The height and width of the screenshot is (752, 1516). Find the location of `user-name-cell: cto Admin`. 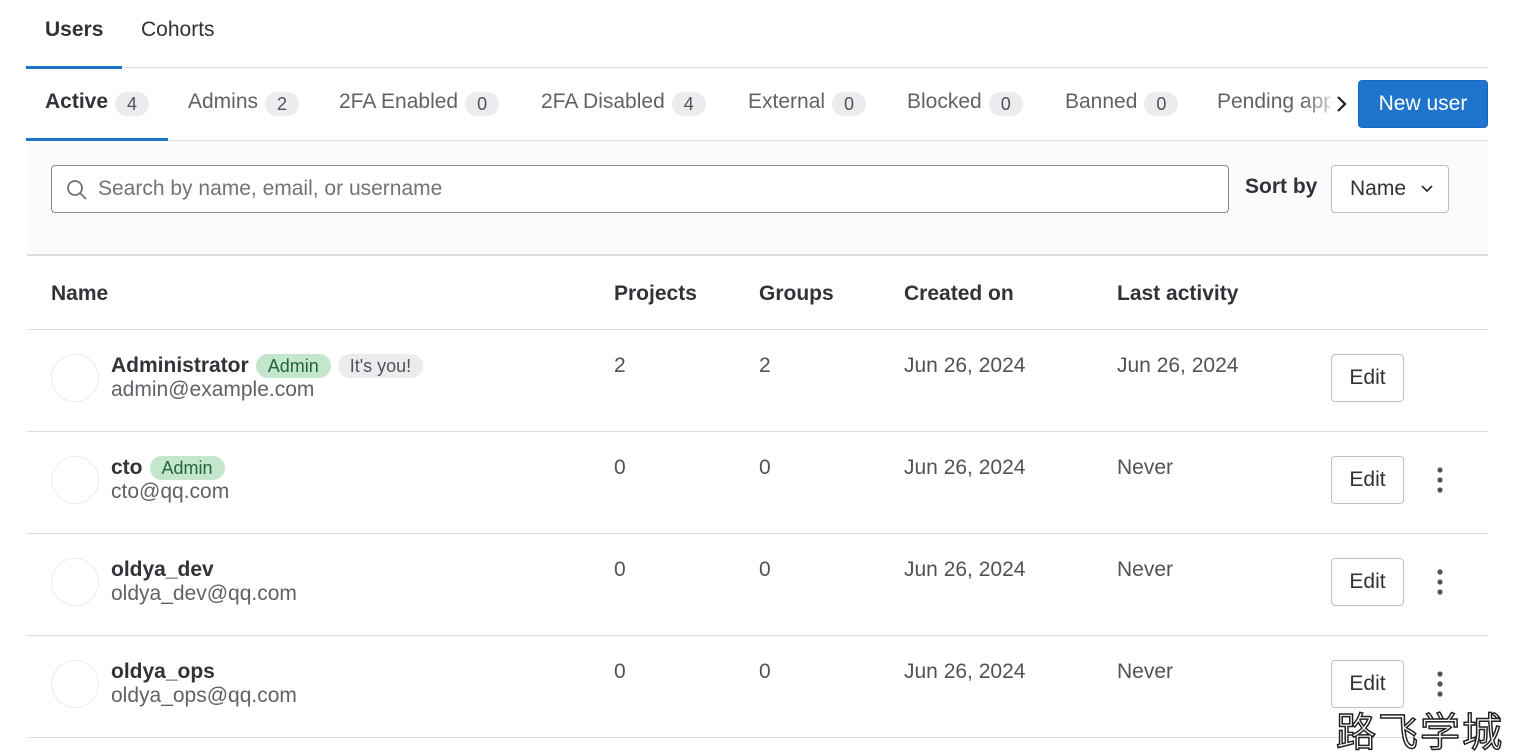

user-name-cell: cto Admin is located at coordinates (168, 468).